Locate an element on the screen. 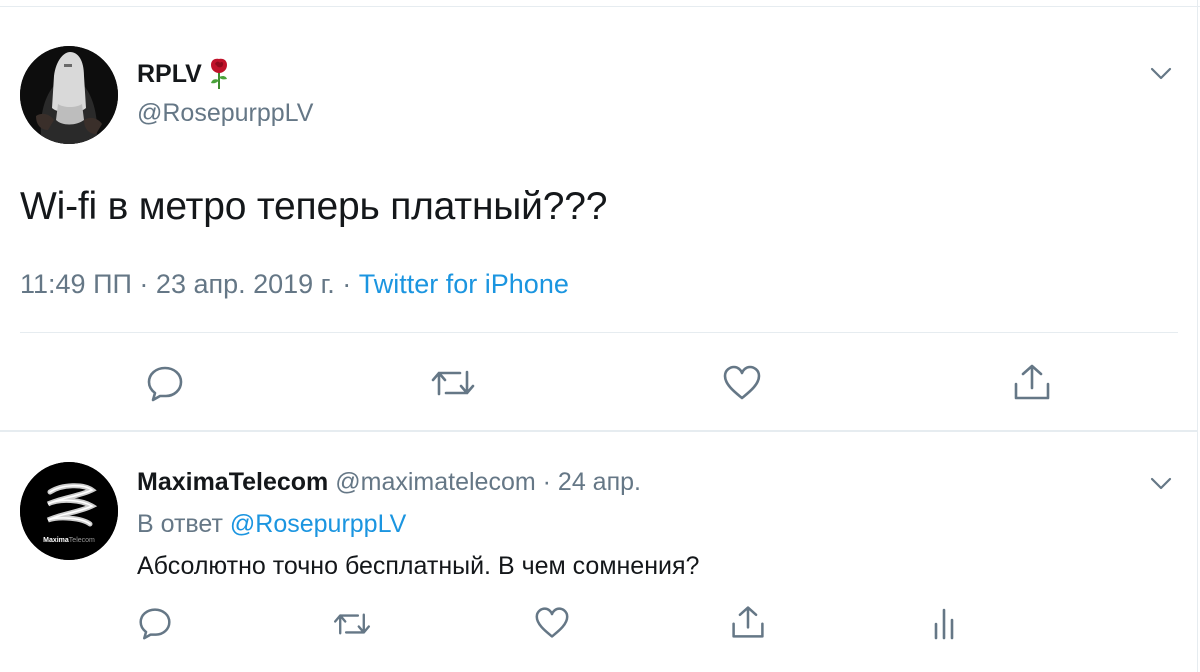 The height and width of the screenshot is (672, 1200). author-handle: @RosepurppLV is located at coordinates (225, 113).